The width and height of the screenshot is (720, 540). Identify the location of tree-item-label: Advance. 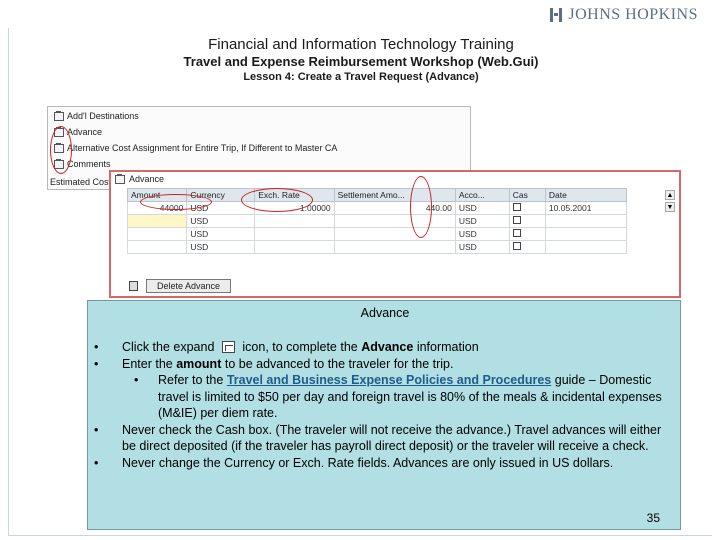
(85, 132).